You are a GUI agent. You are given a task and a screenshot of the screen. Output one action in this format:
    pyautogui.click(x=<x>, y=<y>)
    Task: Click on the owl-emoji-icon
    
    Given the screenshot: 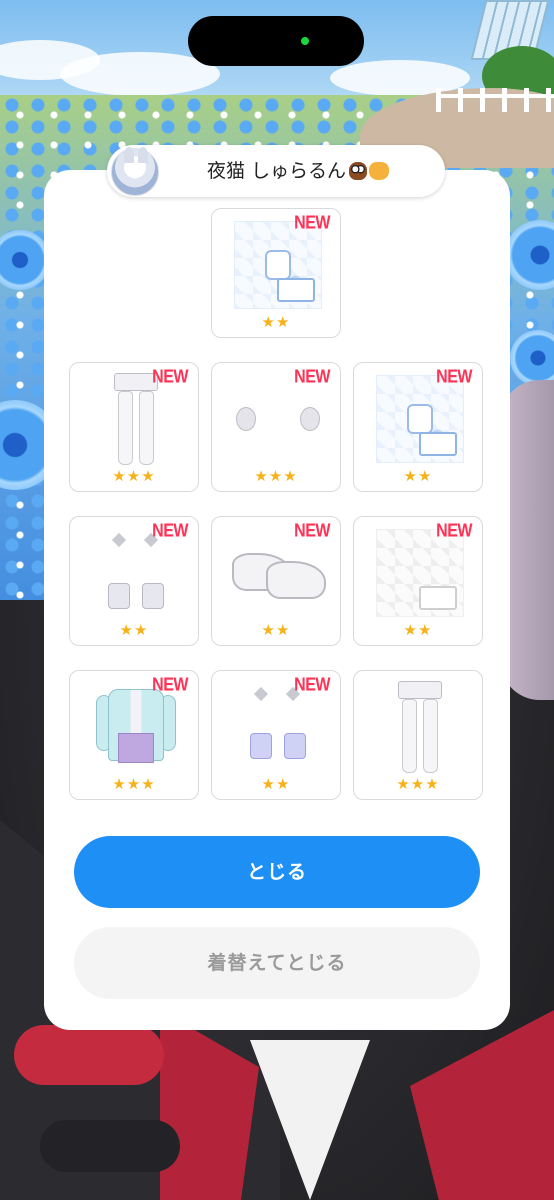 What is the action you would take?
    pyautogui.click(x=358, y=171)
    